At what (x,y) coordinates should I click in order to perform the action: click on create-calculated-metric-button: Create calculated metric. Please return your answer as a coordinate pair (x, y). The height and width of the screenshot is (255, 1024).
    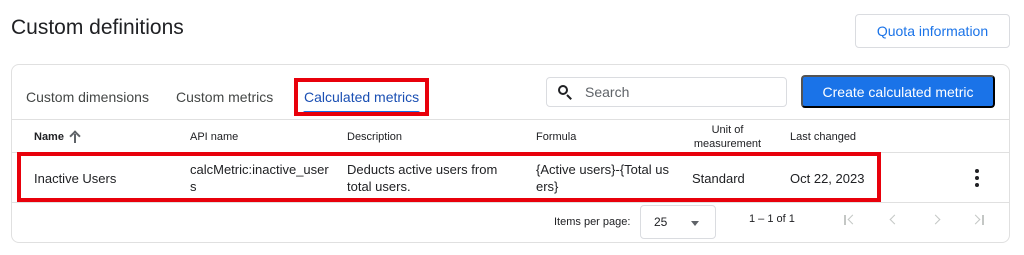
    Looking at the image, I should click on (898, 91).